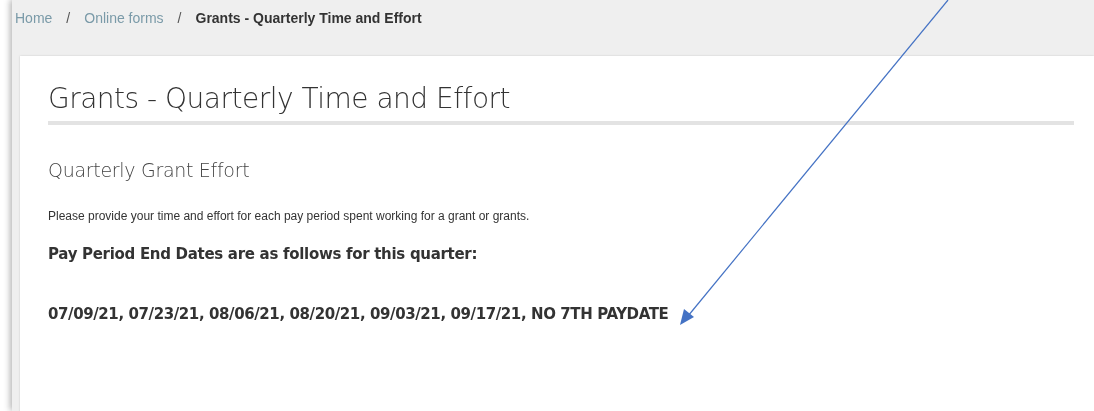 This screenshot has height=411, width=1094. What do you see at coordinates (359, 314) in the screenshot?
I see `pay-dates: 07/09/21, 07/23/21, 08/06/21, 08/20/21, 09/03/21, 09/17/21, NO 7TH PAYDATE` at bounding box center [359, 314].